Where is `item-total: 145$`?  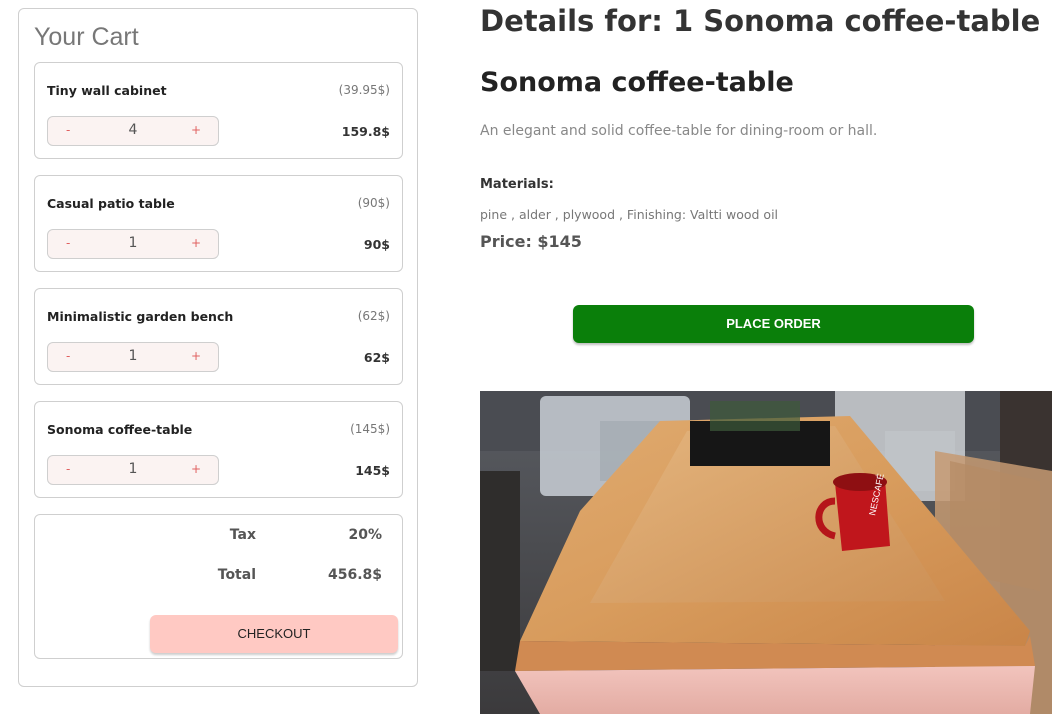 item-total: 145$ is located at coordinates (372, 470).